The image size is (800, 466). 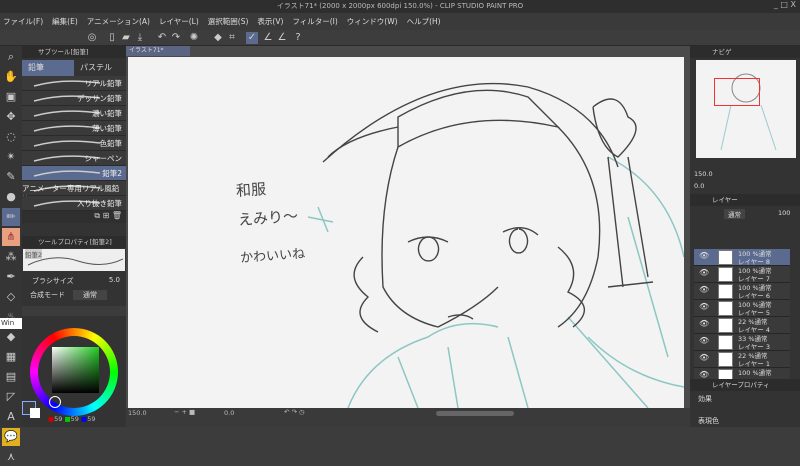 I want to click on snap-grid-icon: ∠, so click(x=282, y=38).